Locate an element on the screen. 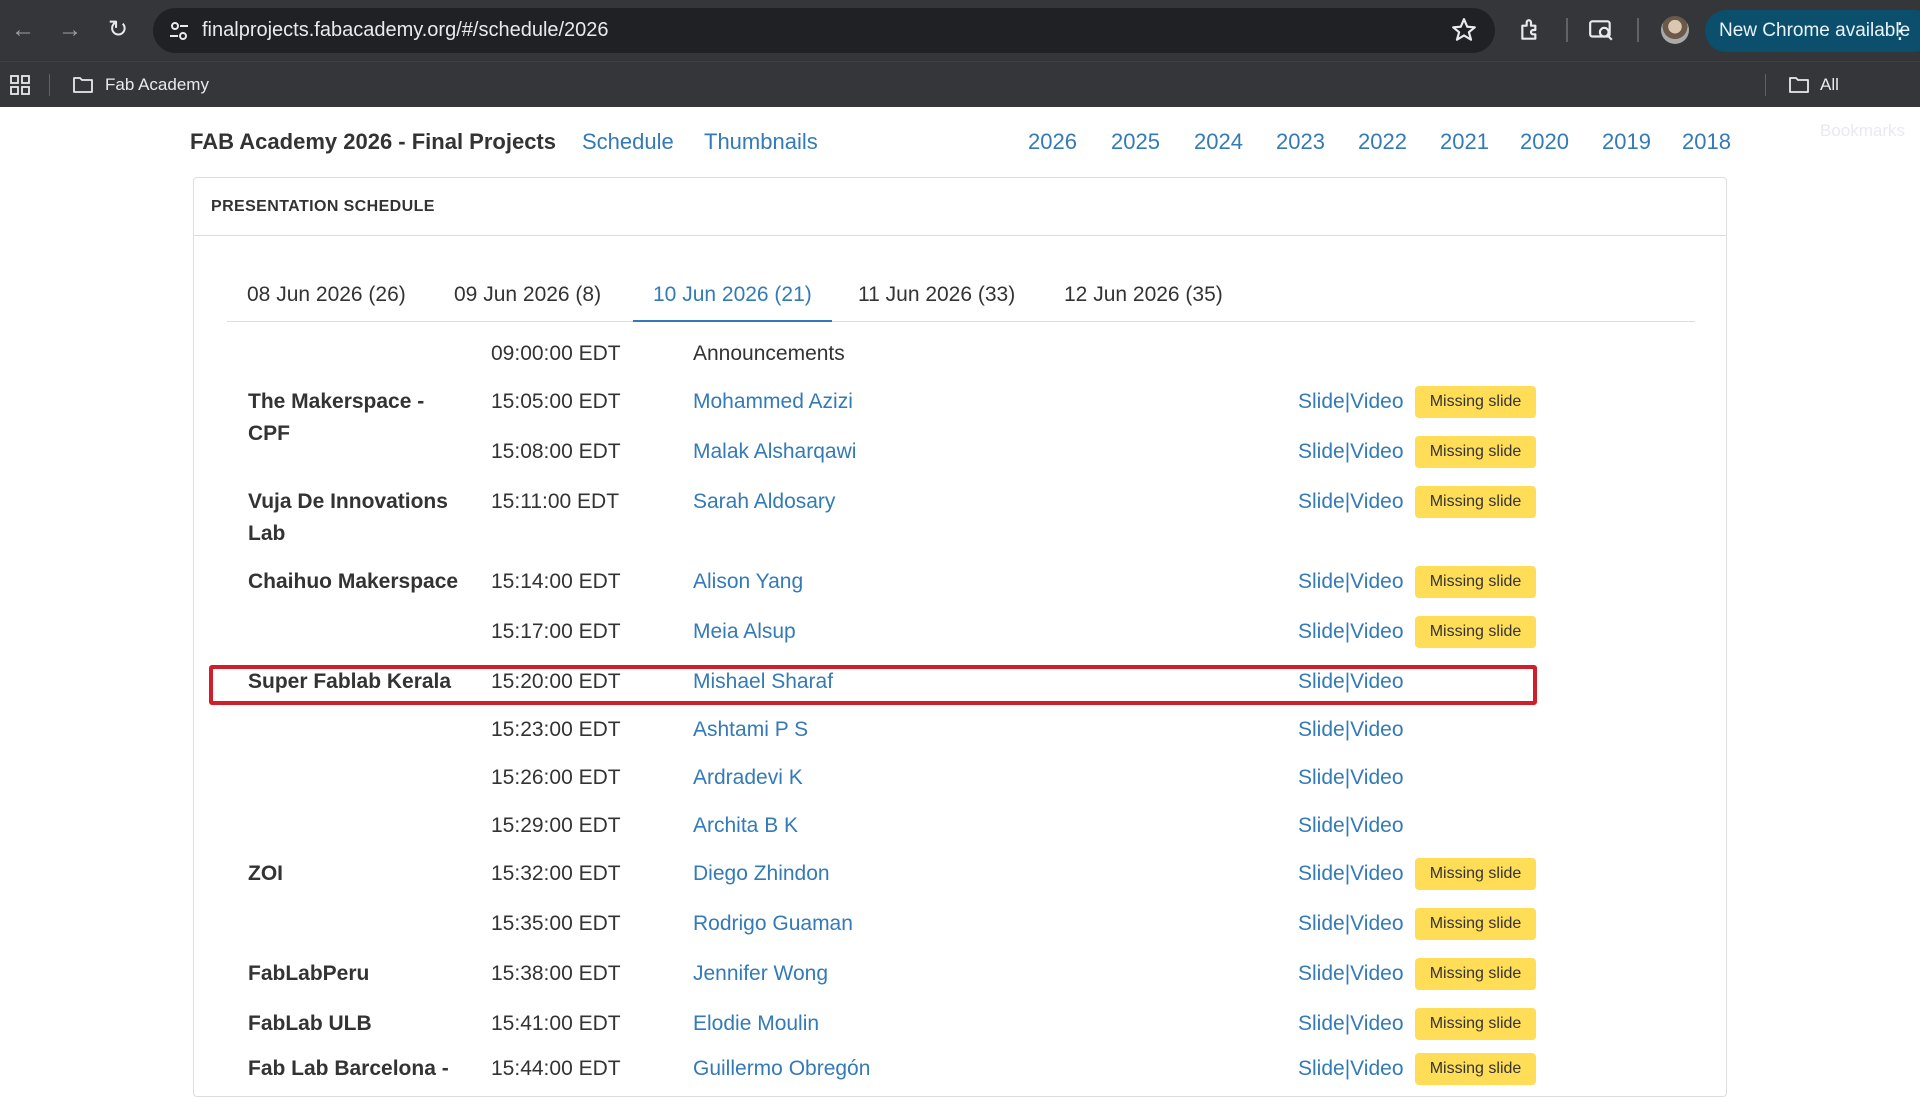 The height and width of the screenshot is (1097, 1920). presentation-time: 15:29:00 EDT is located at coordinates (556, 825).